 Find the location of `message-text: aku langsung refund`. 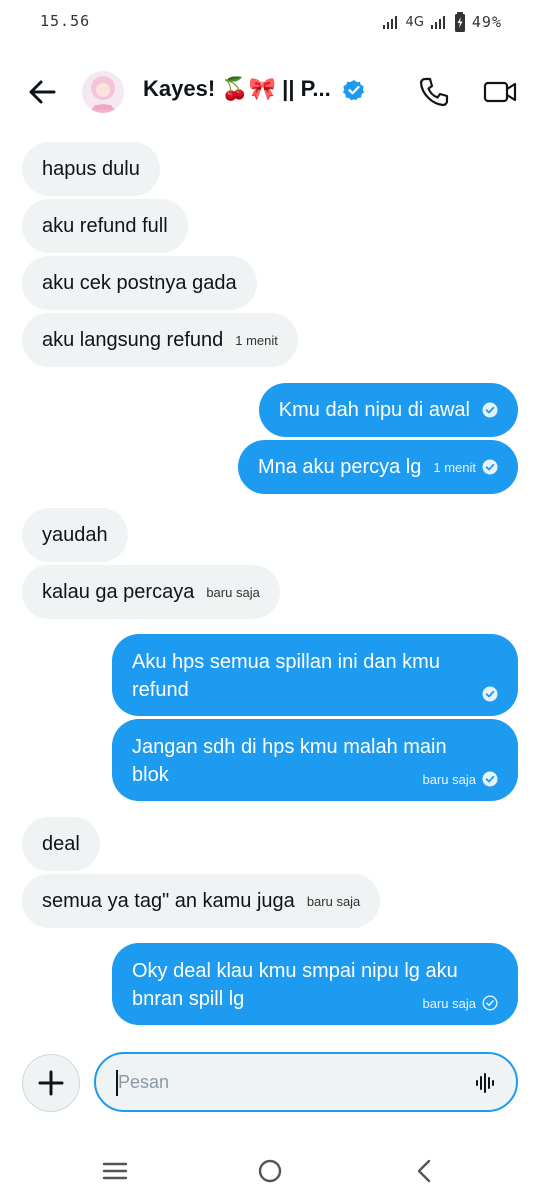

message-text: aku langsung refund is located at coordinates (133, 339).